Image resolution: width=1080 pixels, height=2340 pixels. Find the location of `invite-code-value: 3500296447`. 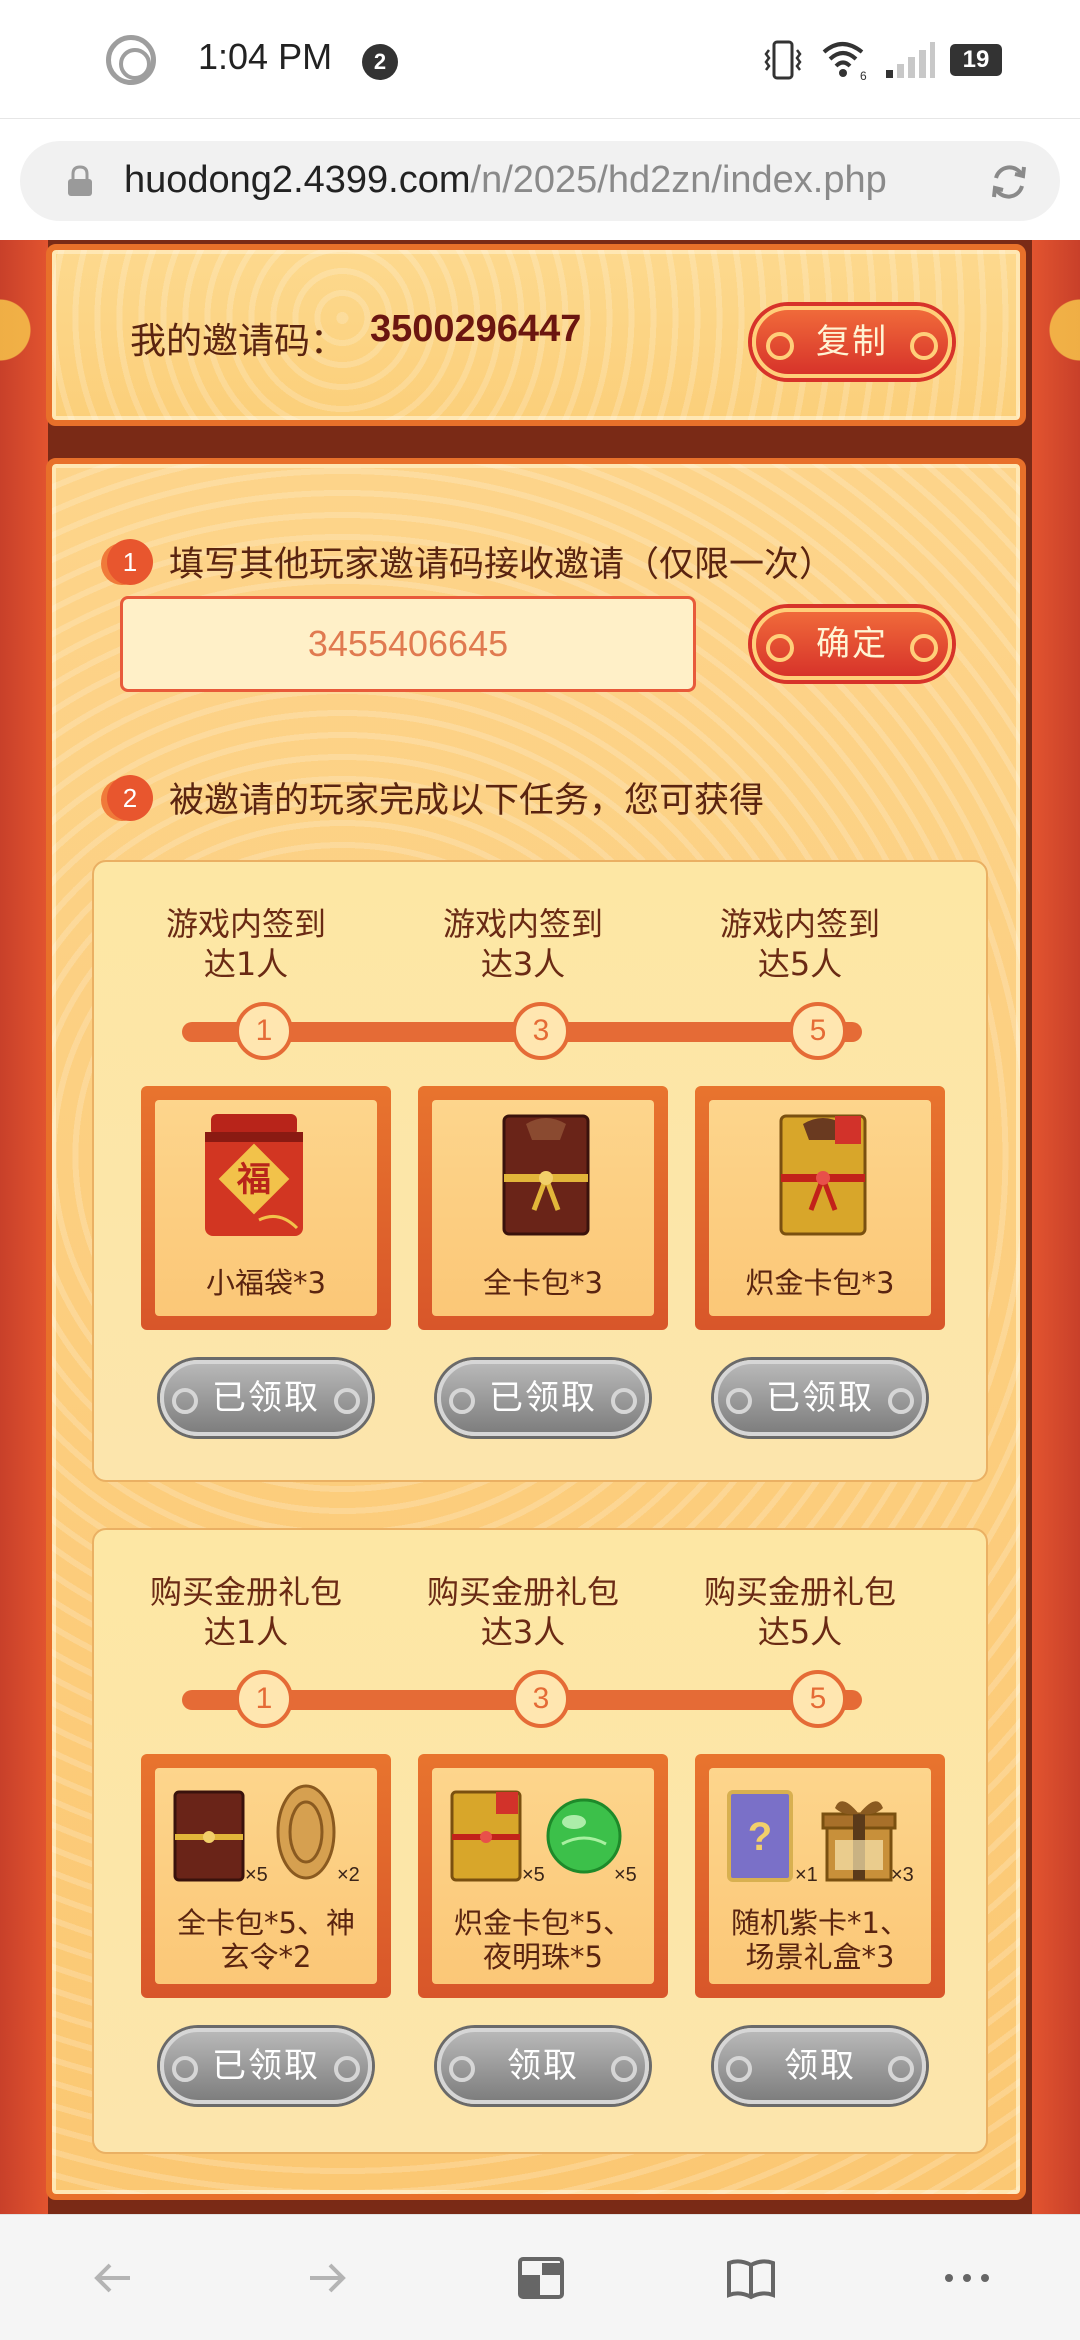

invite-code-value: 3500296447 is located at coordinates (476, 329).